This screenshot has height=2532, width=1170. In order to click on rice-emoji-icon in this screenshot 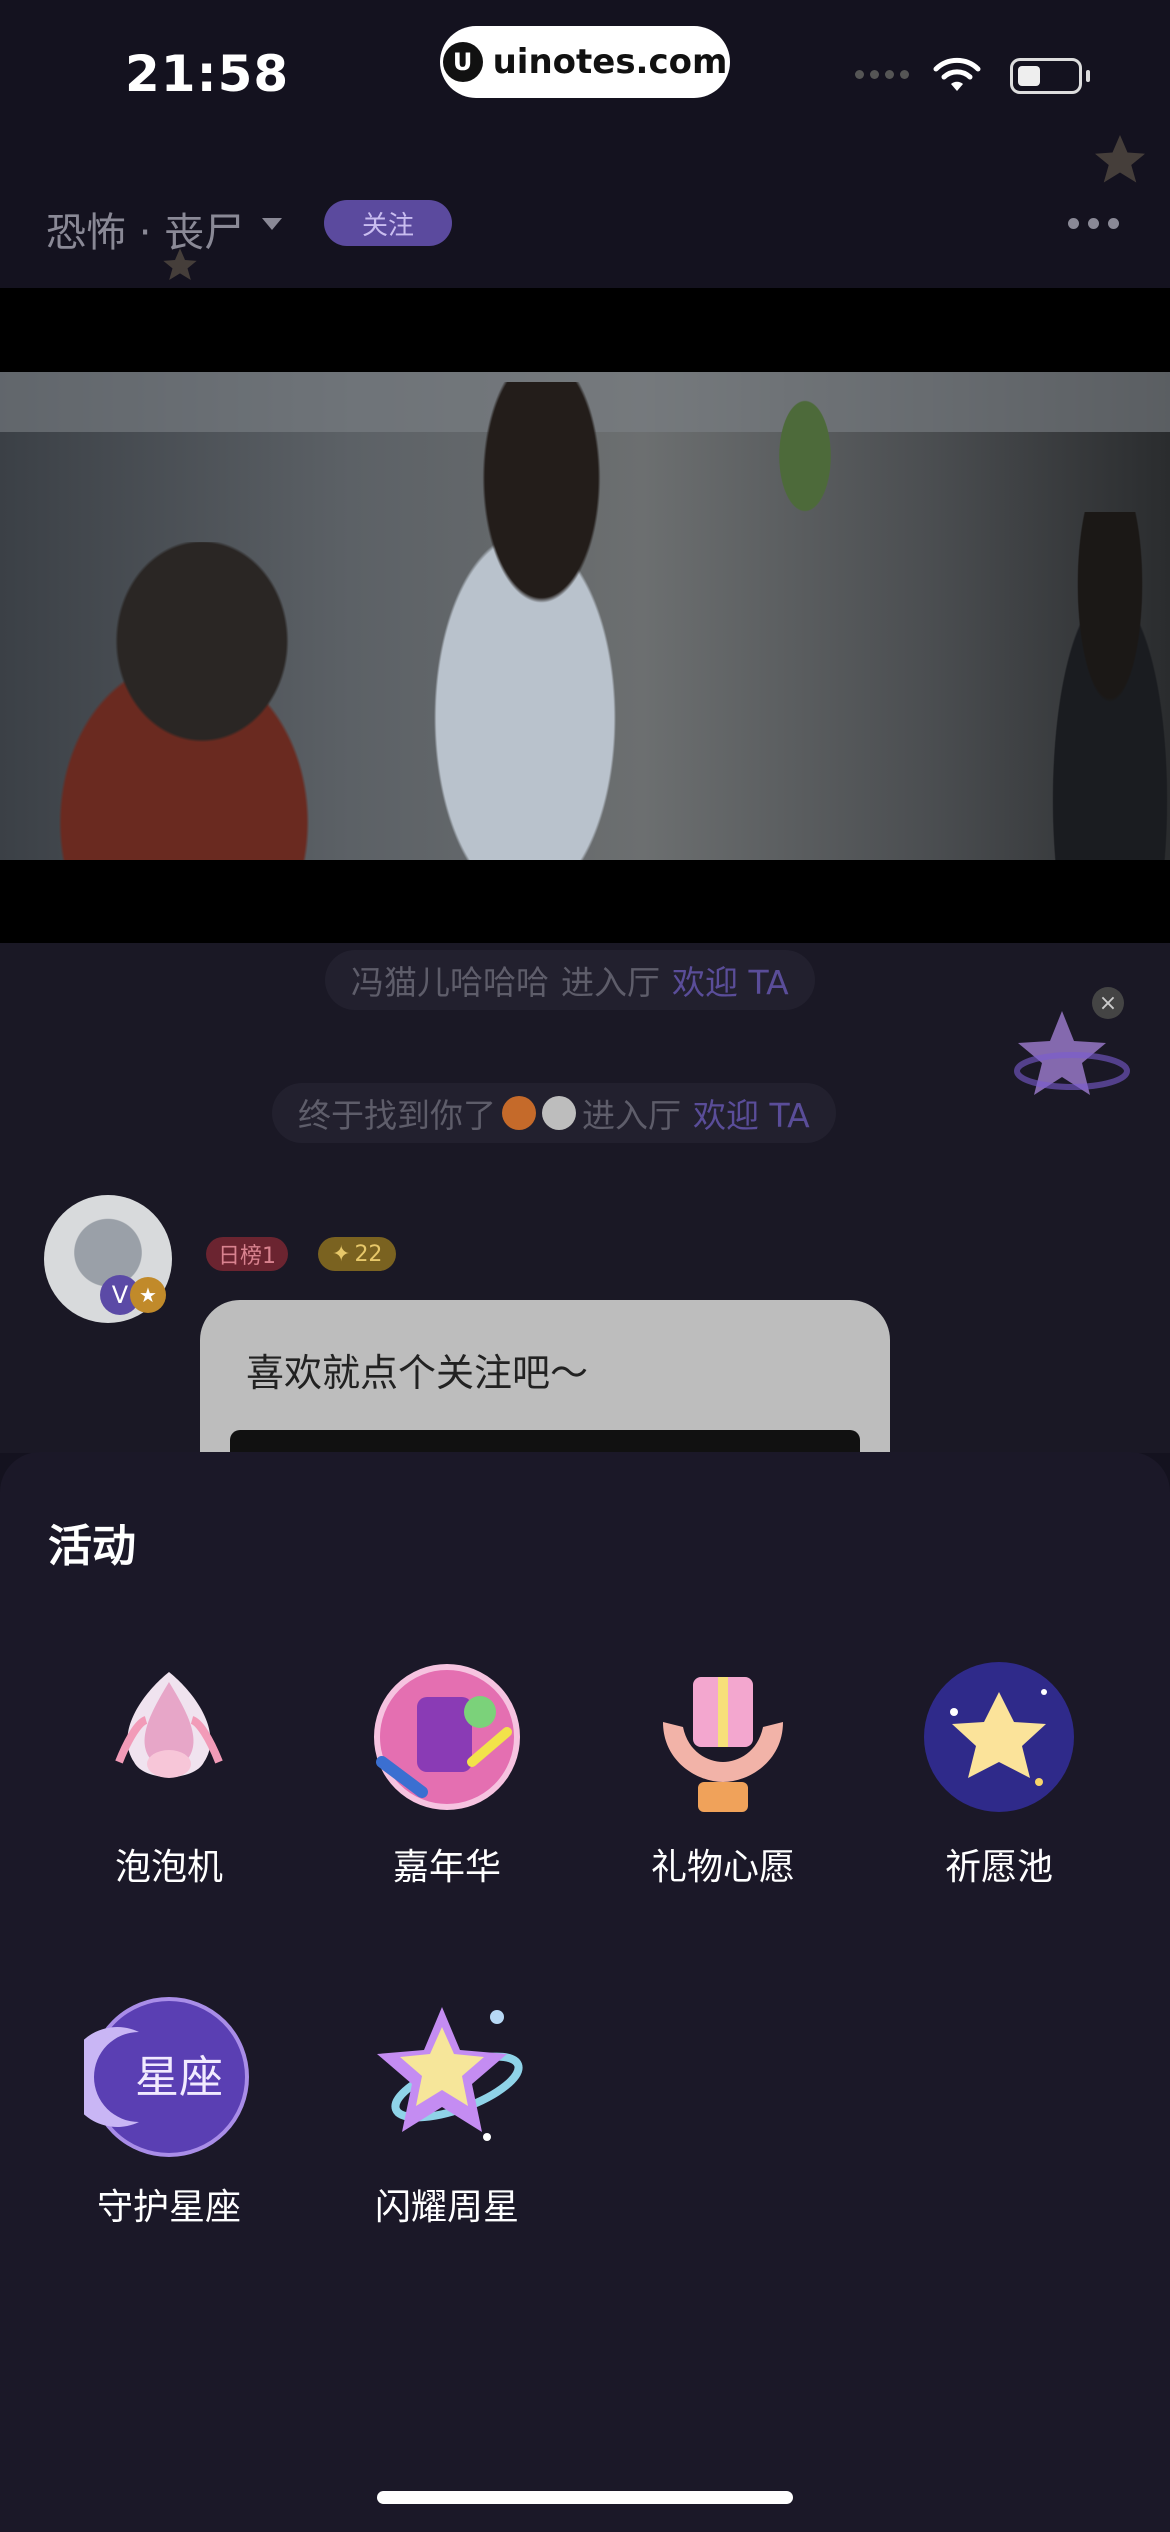, I will do `click(559, 1113)`.